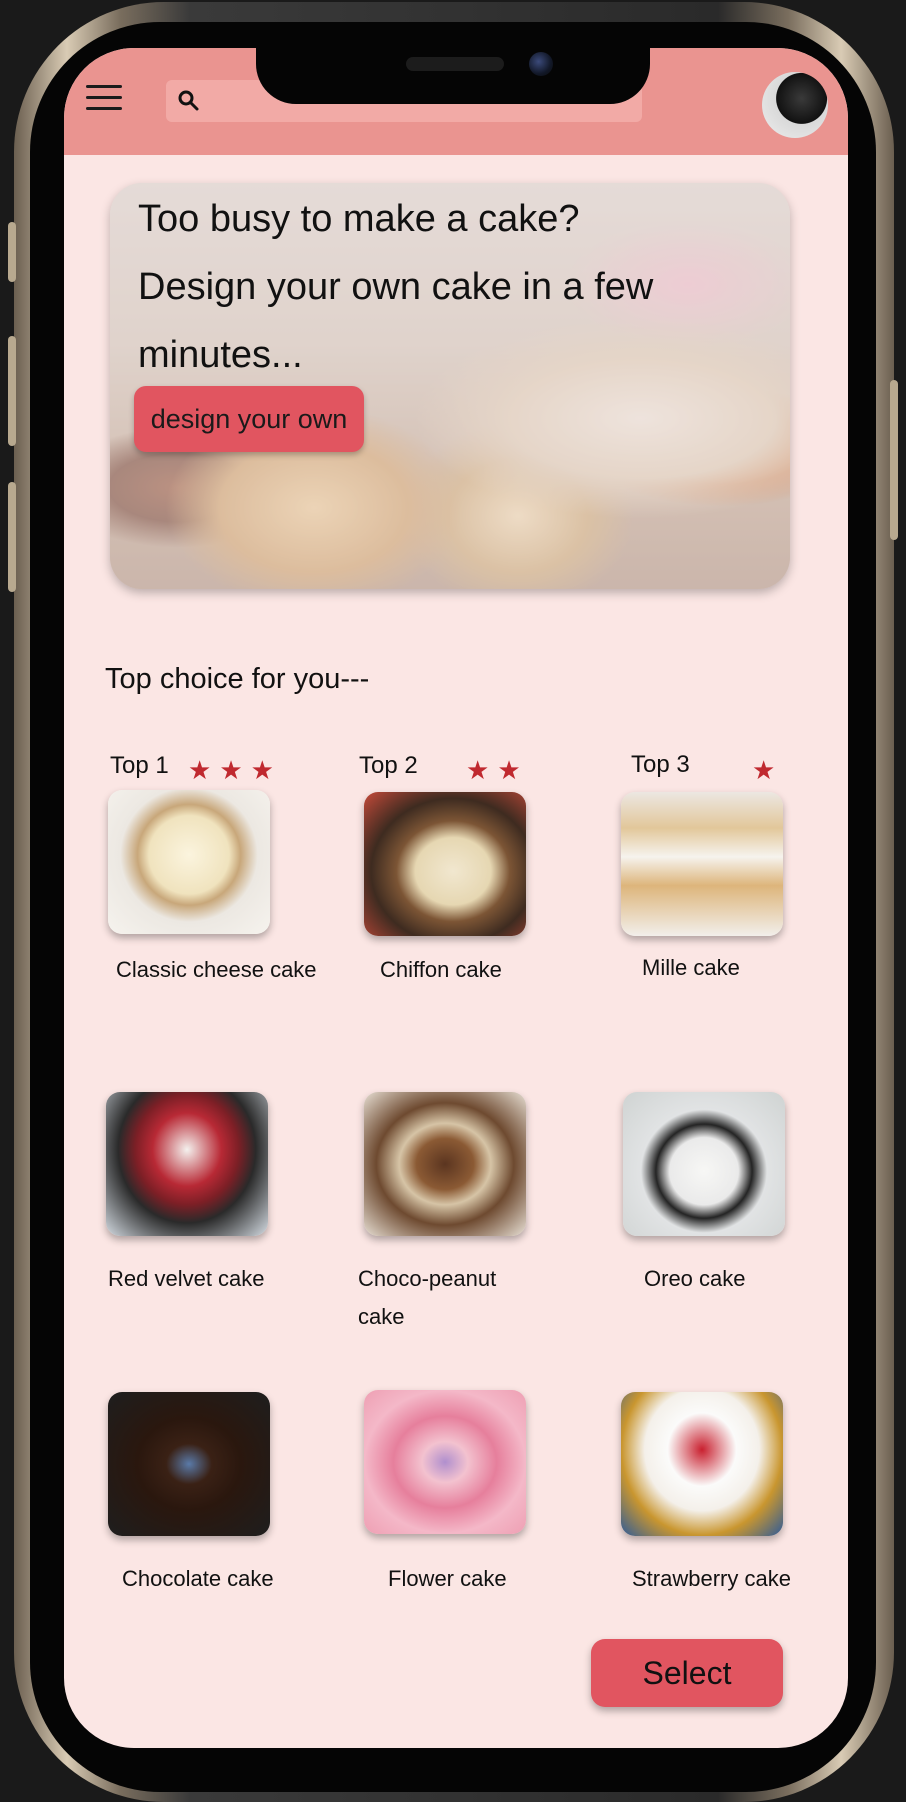 This screenshot has width=906, height=1802. Describe the element at coordinates (139, 765) in the screenshot. I see `rank-label-1: Top 1` at that location.